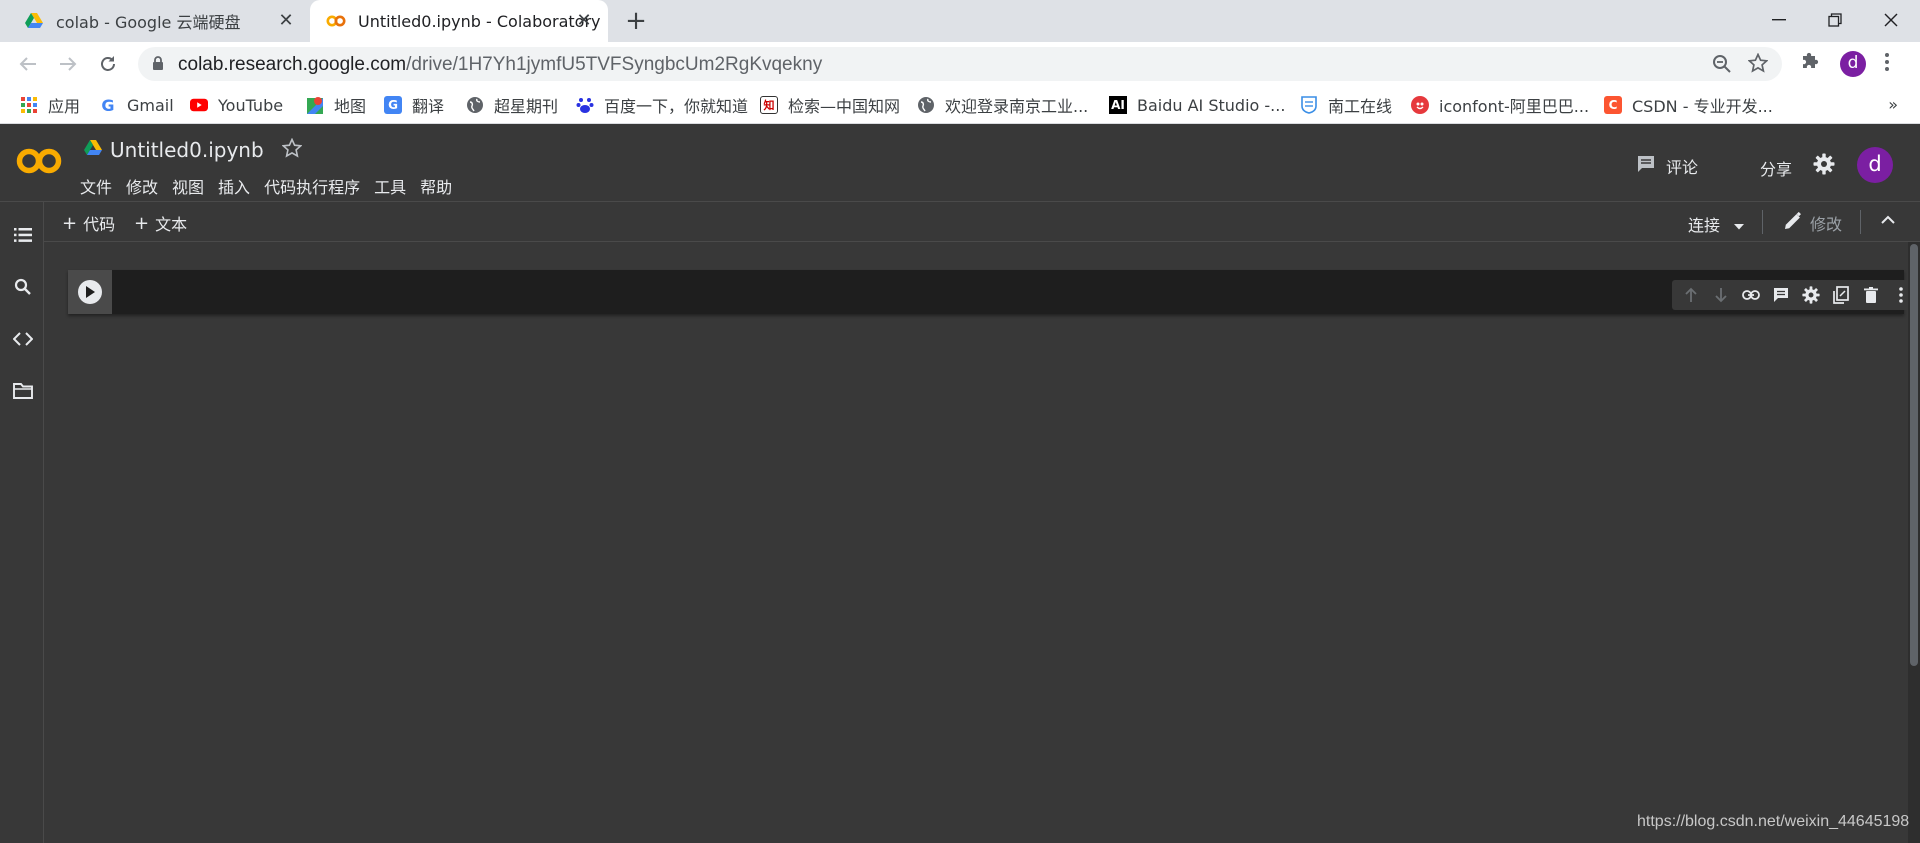 The height and width of the screenshot is (843, 1920). Describe the element at coordinates (1762, 222) in the screenshot. I see `toolbar-divider` at that location.